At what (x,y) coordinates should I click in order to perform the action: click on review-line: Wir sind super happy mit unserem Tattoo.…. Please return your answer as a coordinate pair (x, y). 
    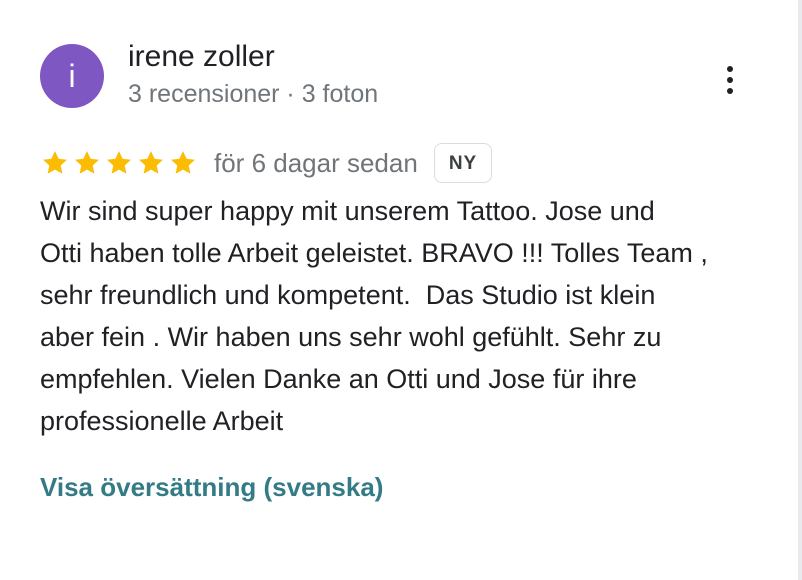
    Looking at the image, I should click on (347, 211).